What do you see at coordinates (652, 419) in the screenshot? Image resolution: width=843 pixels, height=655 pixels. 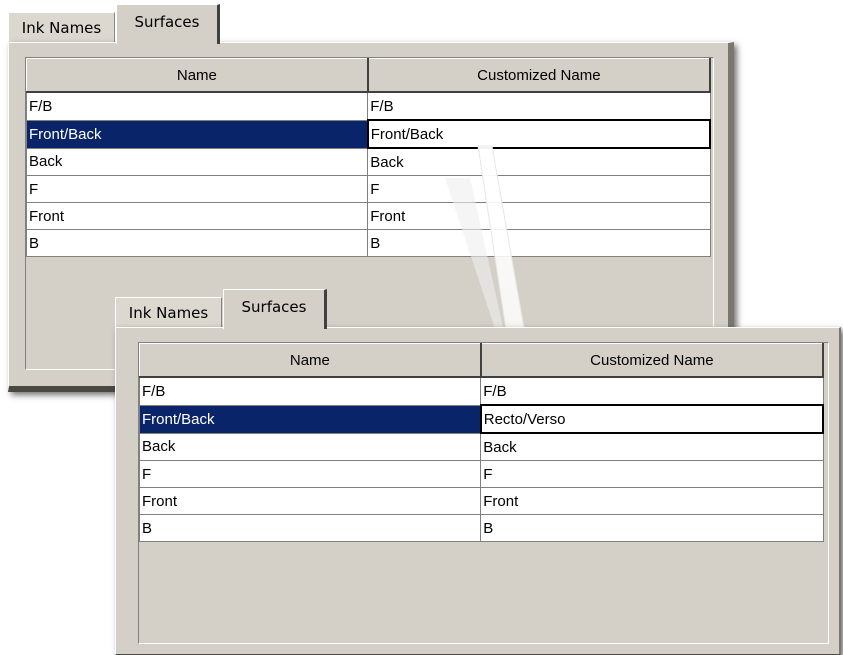 I see `customized-name-edit-field: Recto/Verso` at bounding box center [652, 419].